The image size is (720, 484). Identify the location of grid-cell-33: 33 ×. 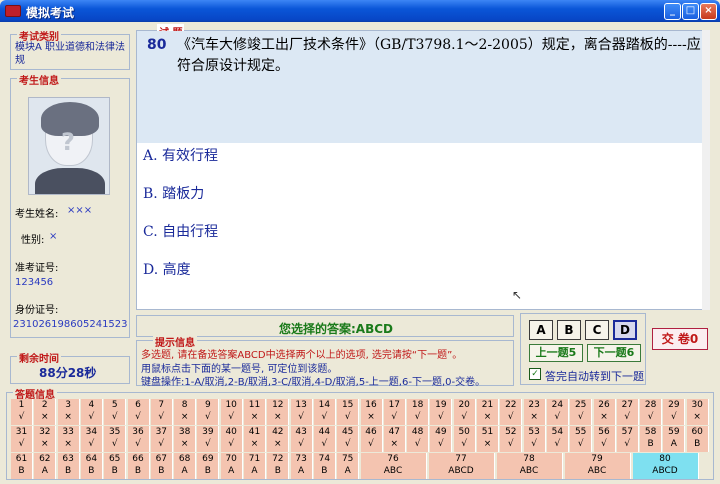
(68, 439).